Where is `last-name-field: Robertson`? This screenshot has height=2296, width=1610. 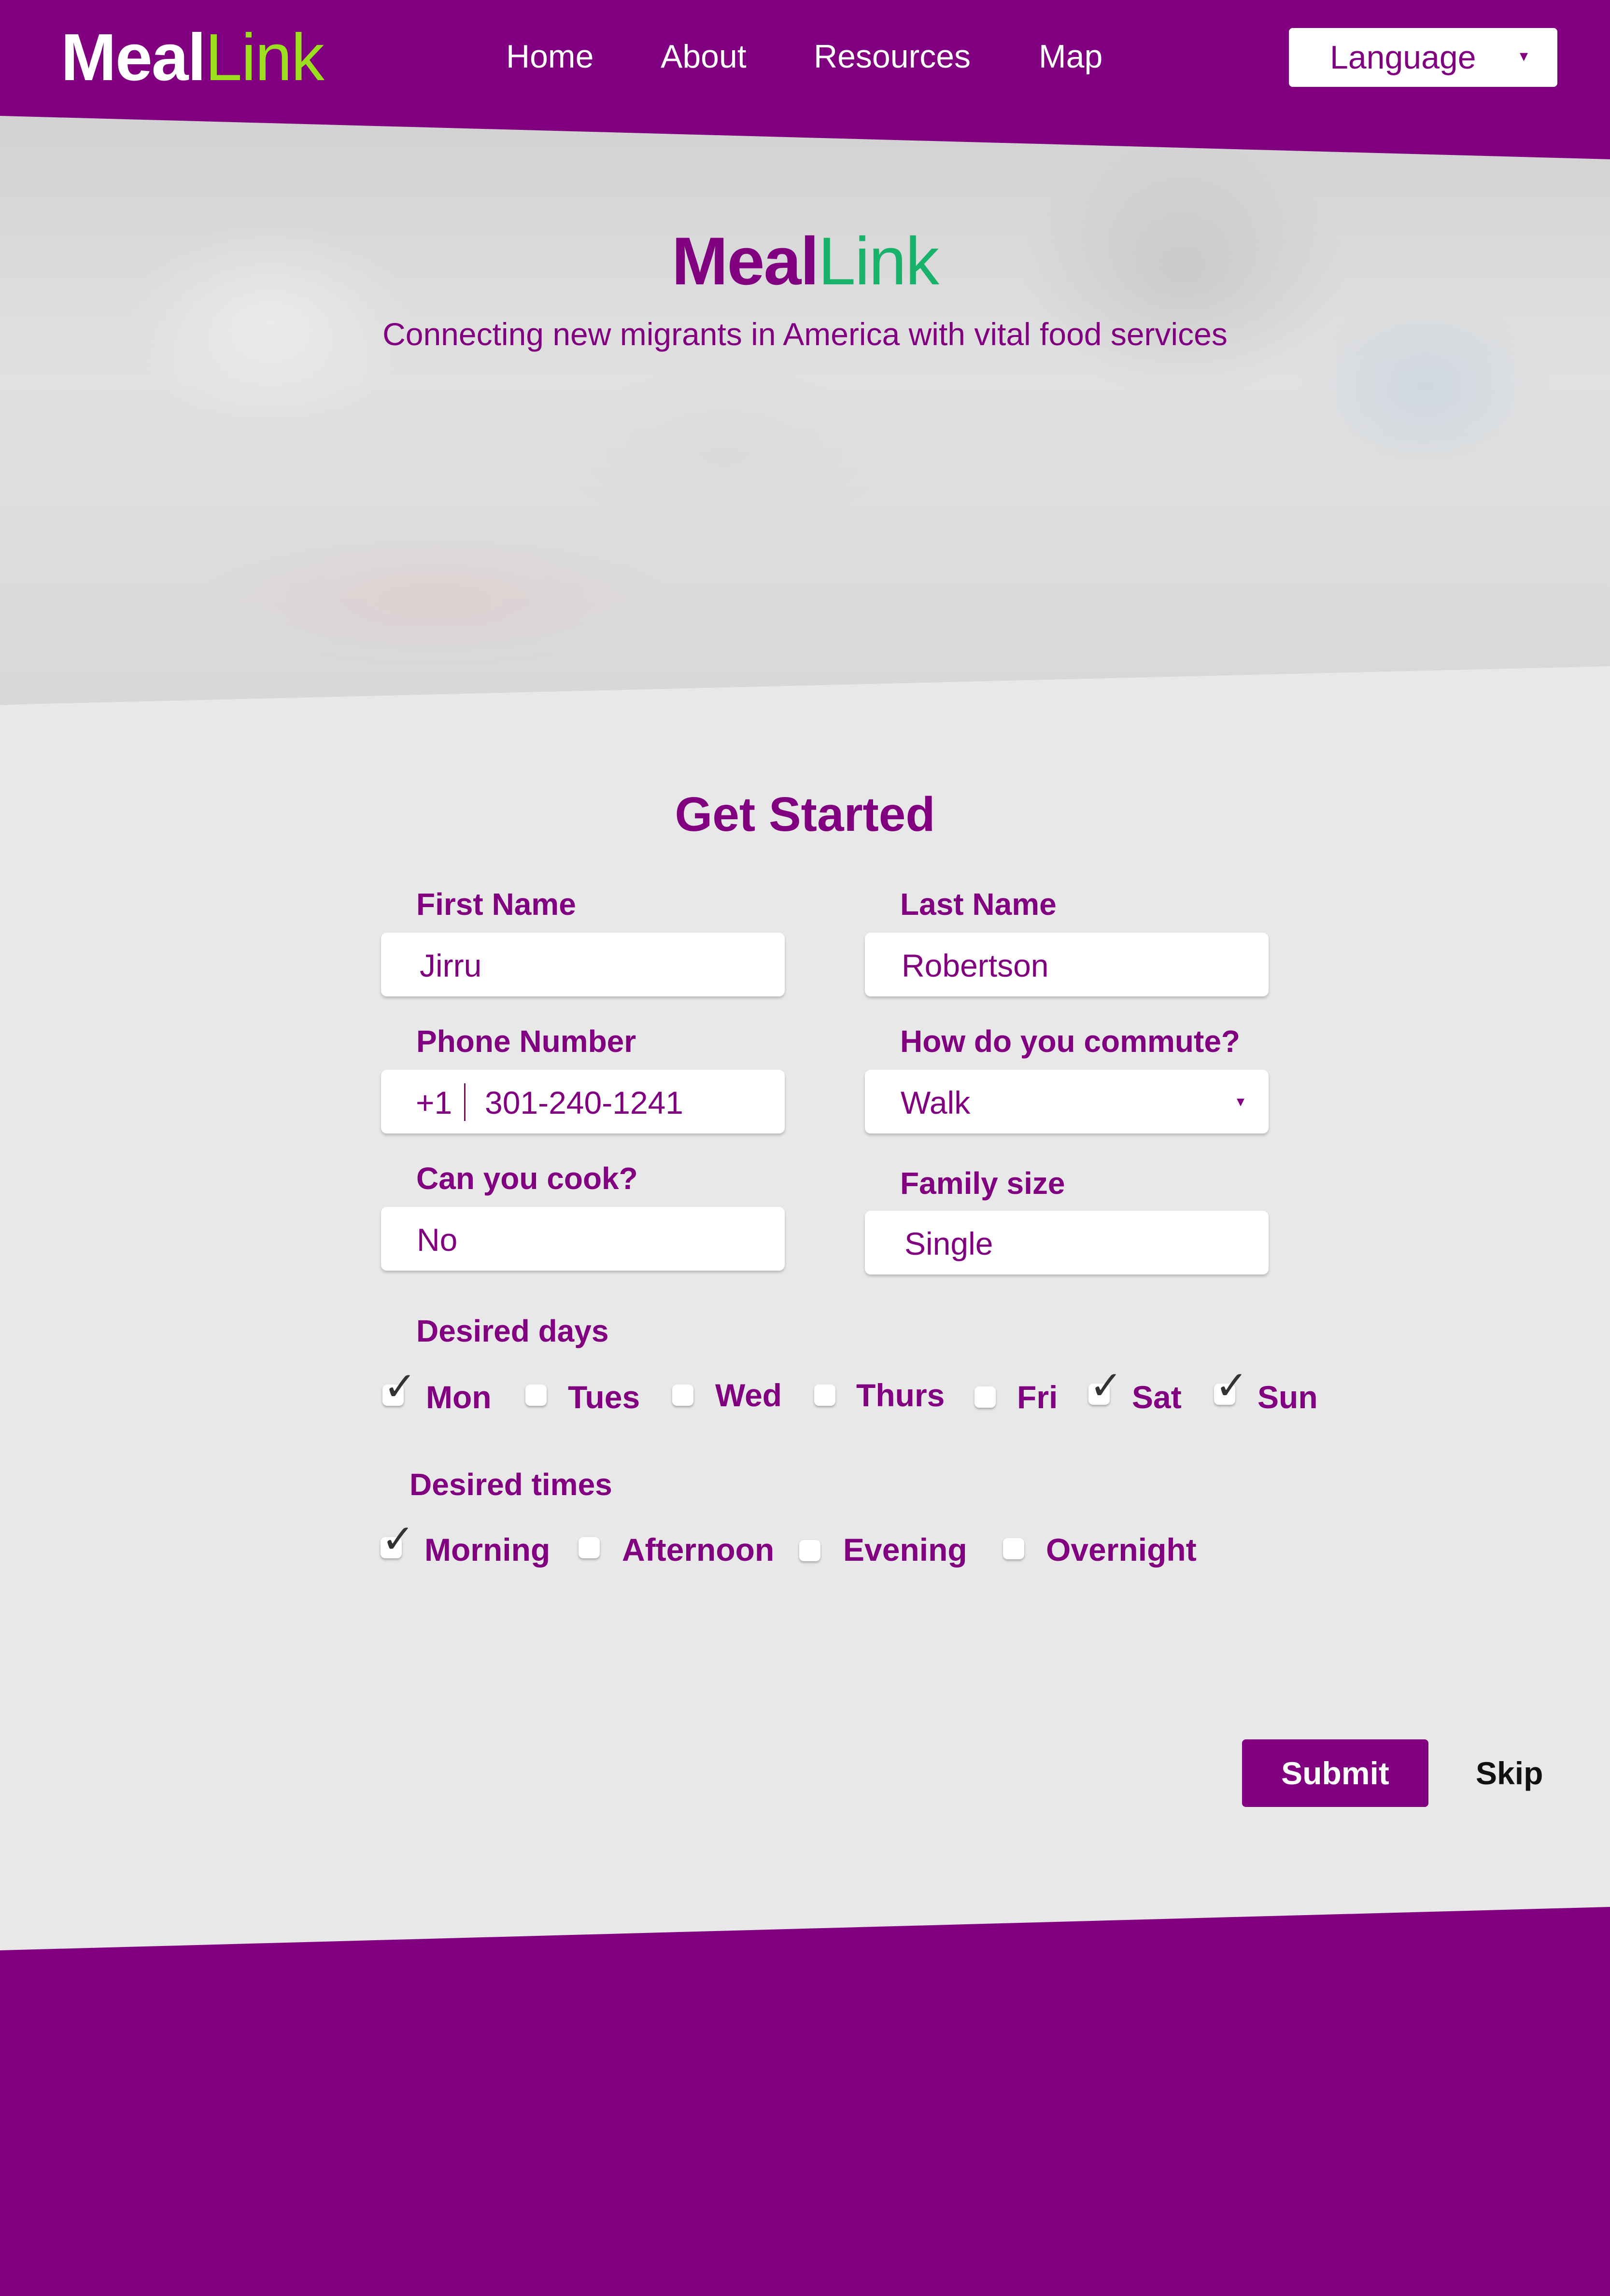 last-name-field: Robertson is located at coordinates (1067, 965).